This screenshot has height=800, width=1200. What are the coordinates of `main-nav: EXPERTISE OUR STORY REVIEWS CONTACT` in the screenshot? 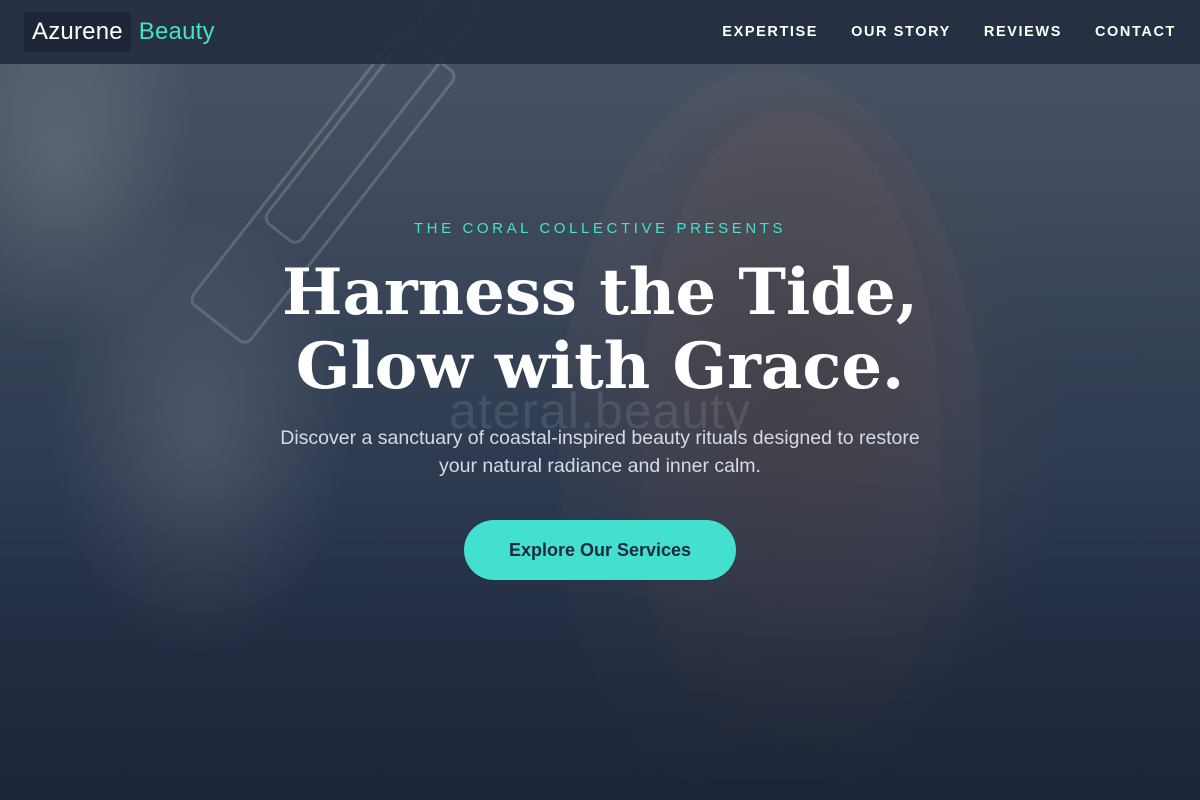 It's located at (949, 32).